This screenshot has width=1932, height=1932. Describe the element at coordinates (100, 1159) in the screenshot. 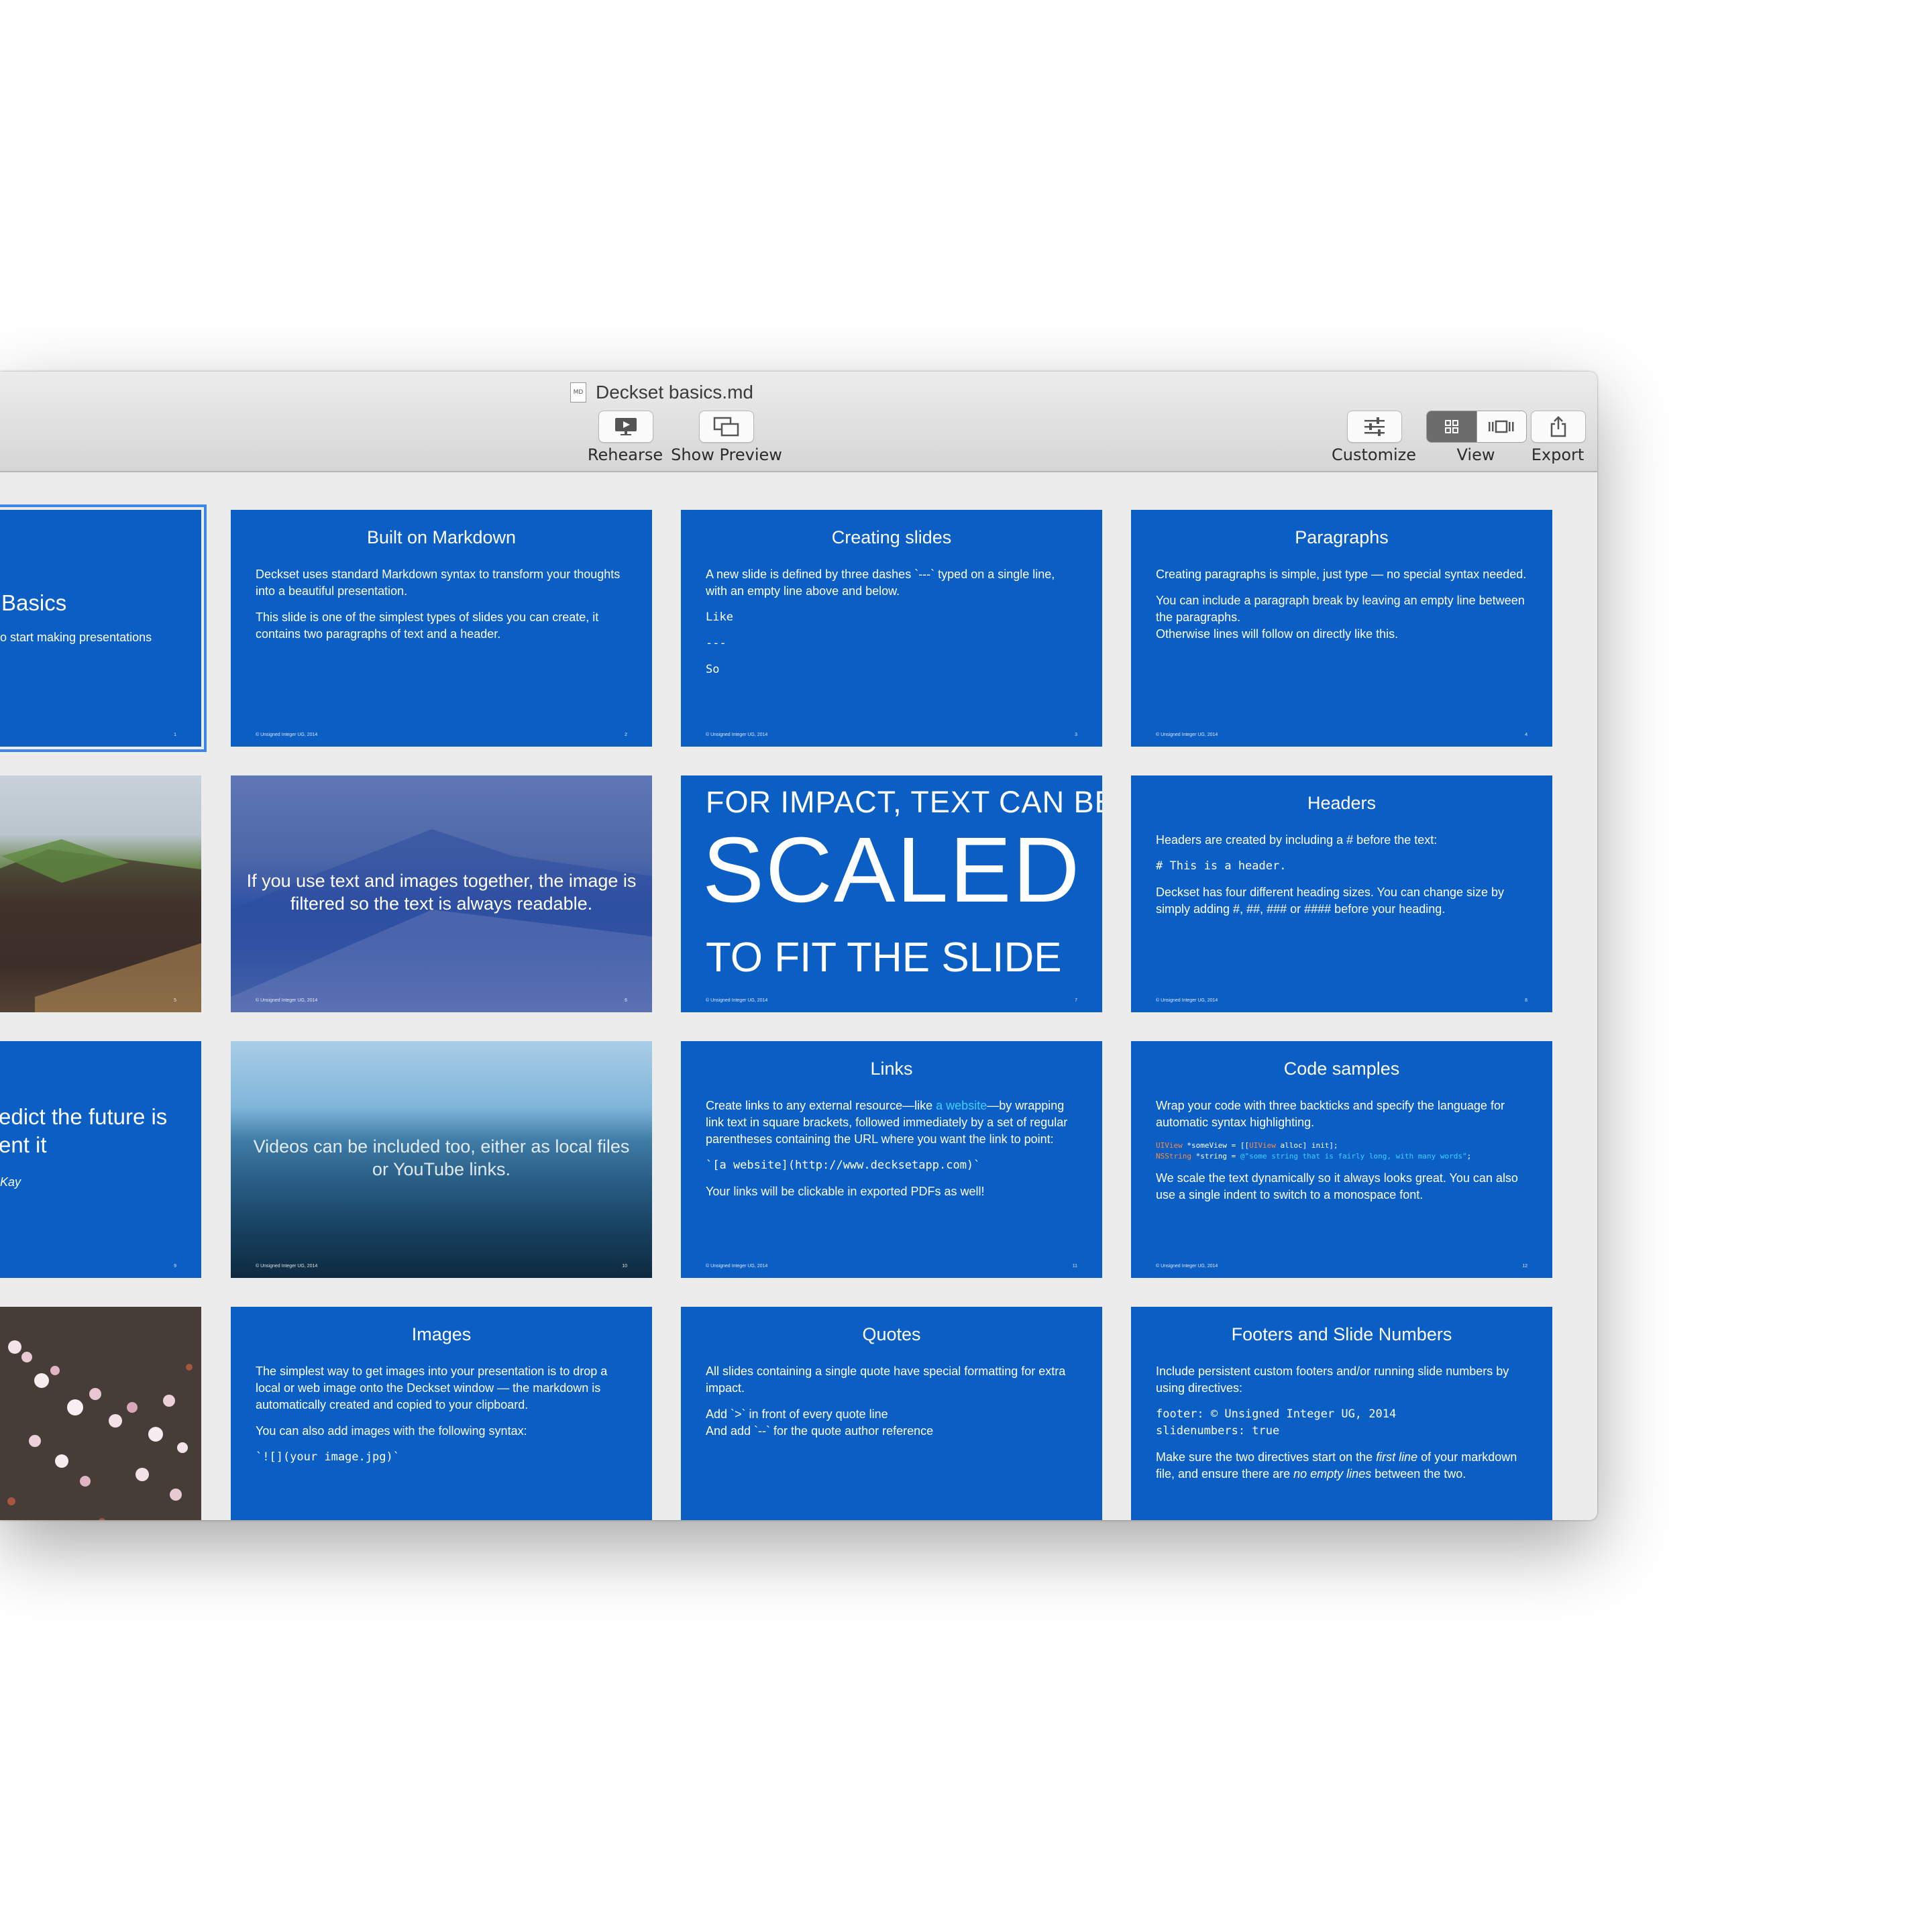

I see `slide-thumbnail-9: edict the future is ent it Kay 9` at that location.